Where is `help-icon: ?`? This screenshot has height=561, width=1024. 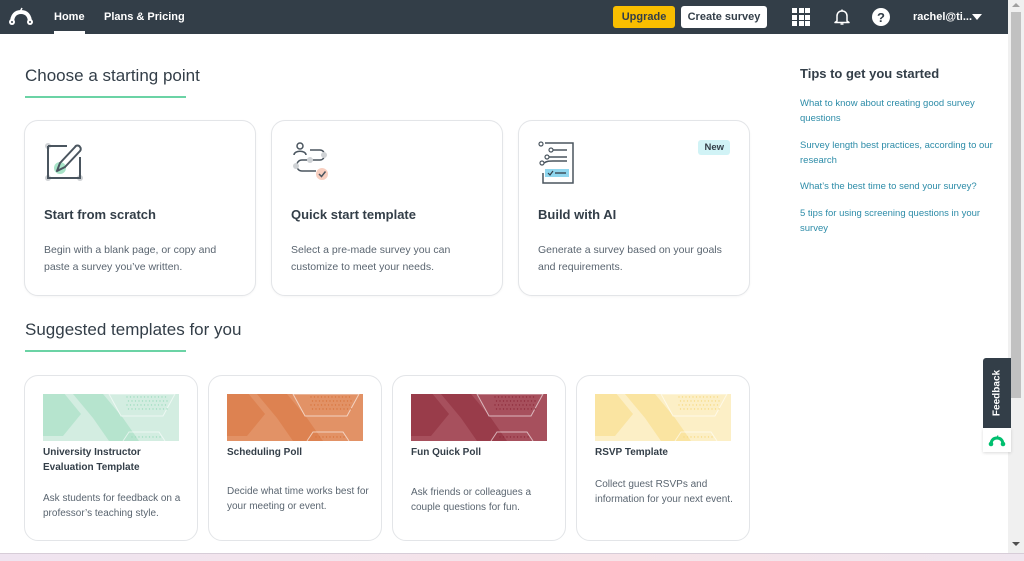
help-icon: ? is located at coordinates (881, 17).